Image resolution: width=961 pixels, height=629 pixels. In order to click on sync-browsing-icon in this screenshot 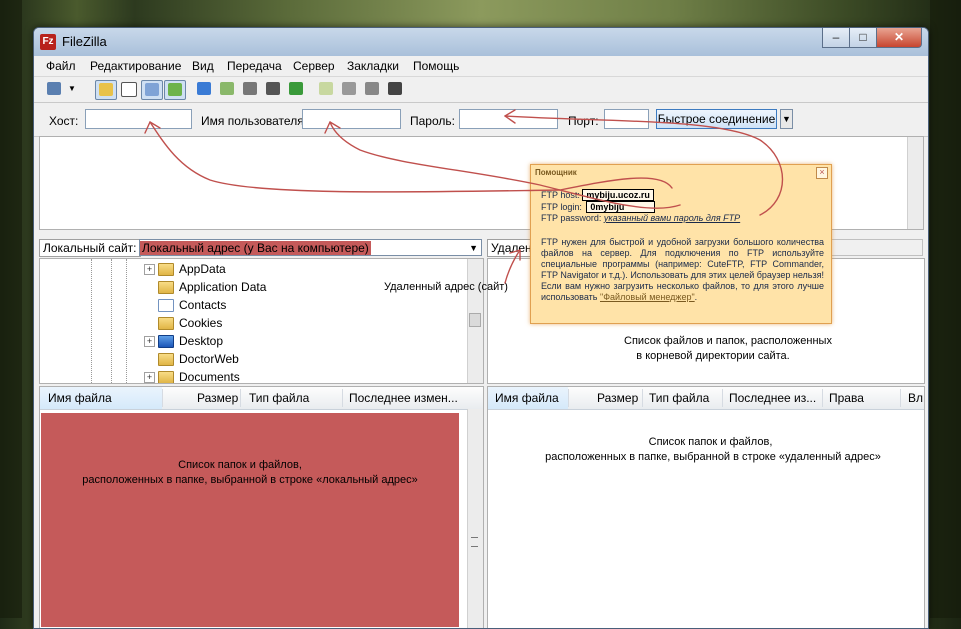, I will do `click(372, 89)`.